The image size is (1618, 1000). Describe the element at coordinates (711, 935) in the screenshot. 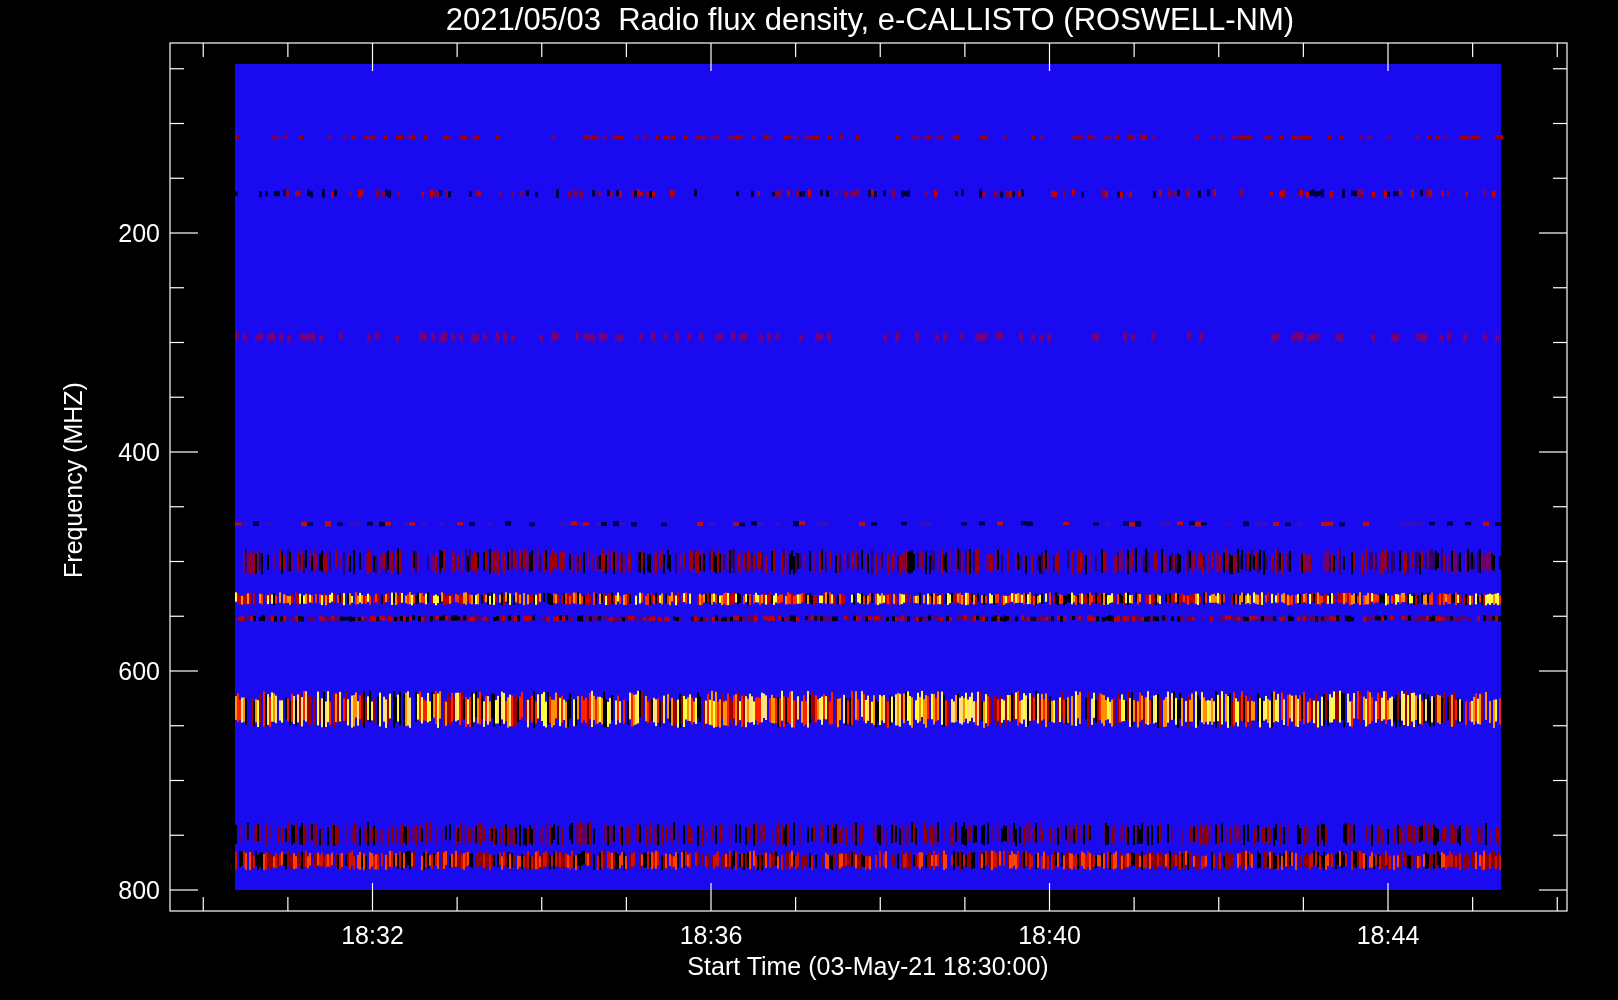

I see `x-tick-label: 18:36` at that location.